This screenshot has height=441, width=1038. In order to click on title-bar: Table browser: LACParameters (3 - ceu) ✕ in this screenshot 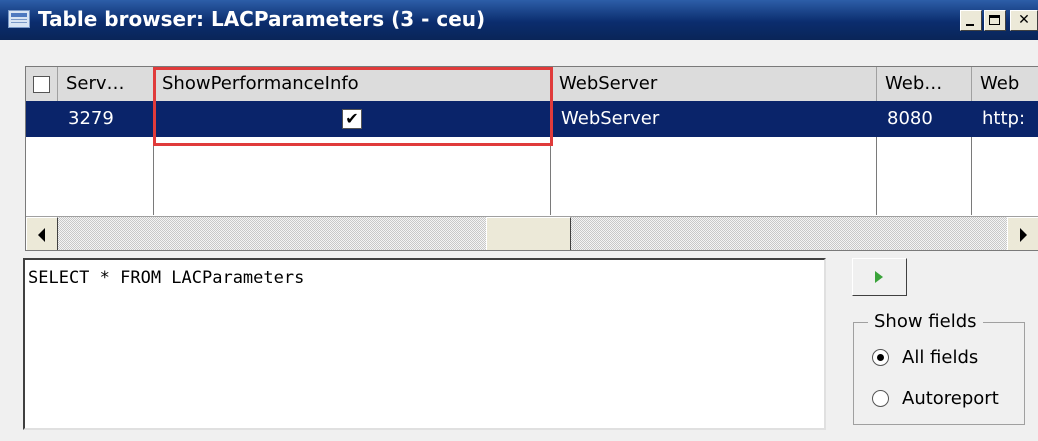, I will do `click(519, 20)`.